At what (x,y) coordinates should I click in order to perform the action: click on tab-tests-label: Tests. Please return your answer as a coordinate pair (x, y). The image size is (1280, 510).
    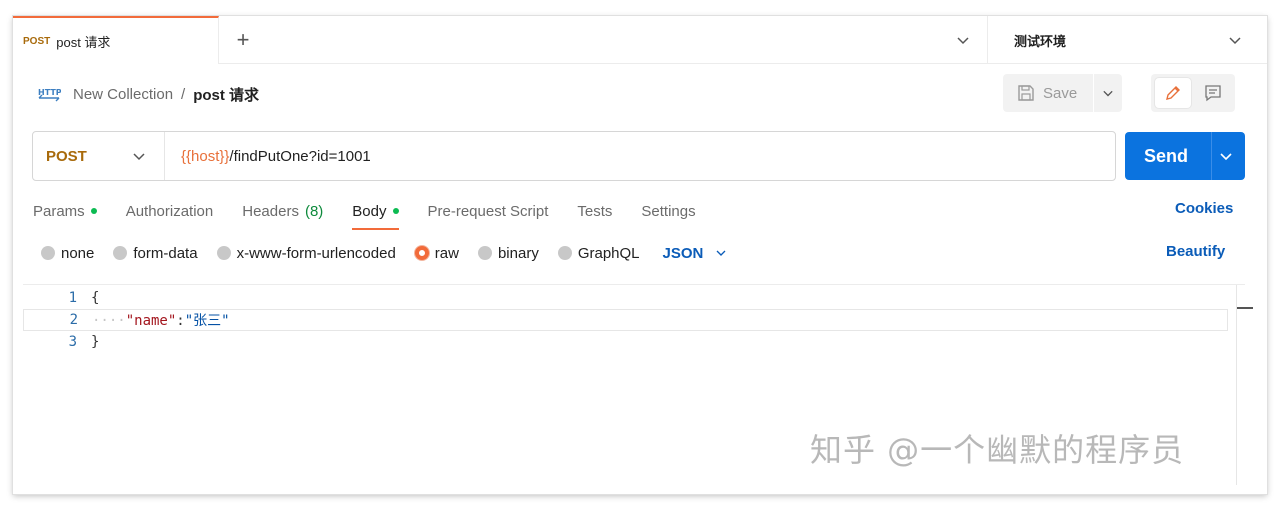
    Looking at the image, I should click on (595, 211).